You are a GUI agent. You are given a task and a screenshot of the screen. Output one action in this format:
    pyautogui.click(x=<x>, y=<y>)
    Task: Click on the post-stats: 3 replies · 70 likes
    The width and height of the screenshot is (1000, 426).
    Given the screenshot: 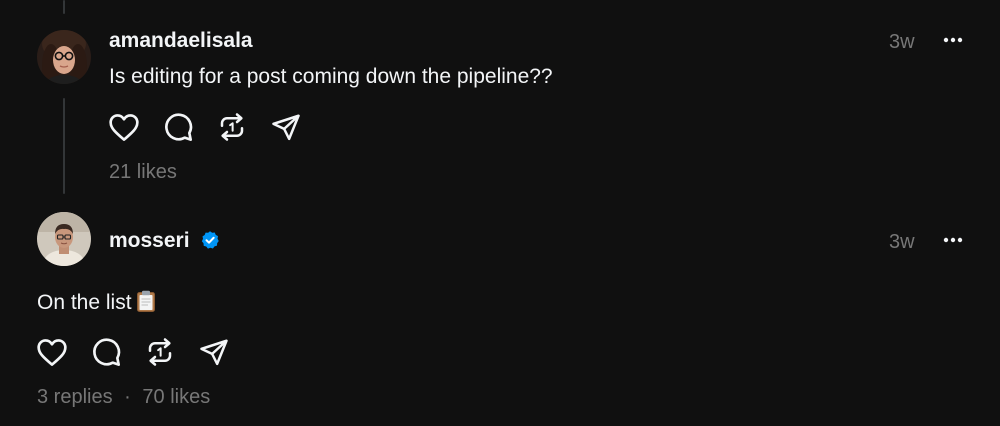 What is the action you would take?
    pyautogui.click(x=123, y=397)
    